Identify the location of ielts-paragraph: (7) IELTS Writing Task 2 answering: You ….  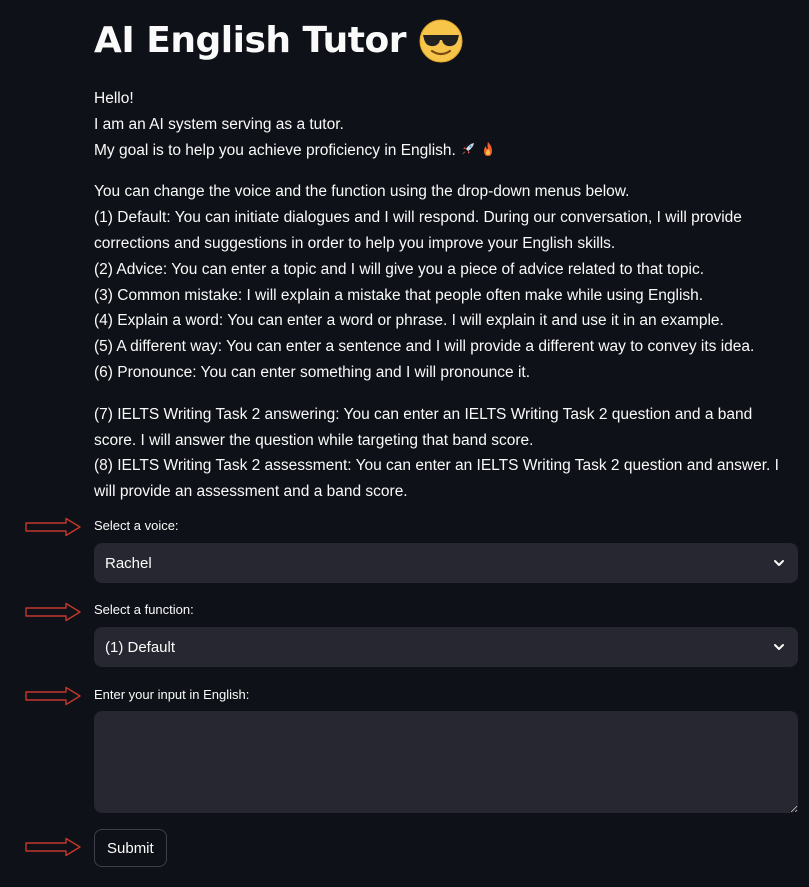
(446, 453).